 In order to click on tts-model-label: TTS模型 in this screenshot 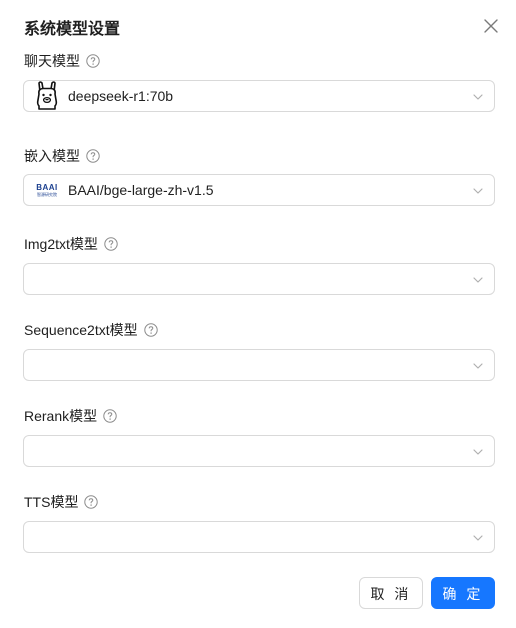, I will do `click(61, 502)`.